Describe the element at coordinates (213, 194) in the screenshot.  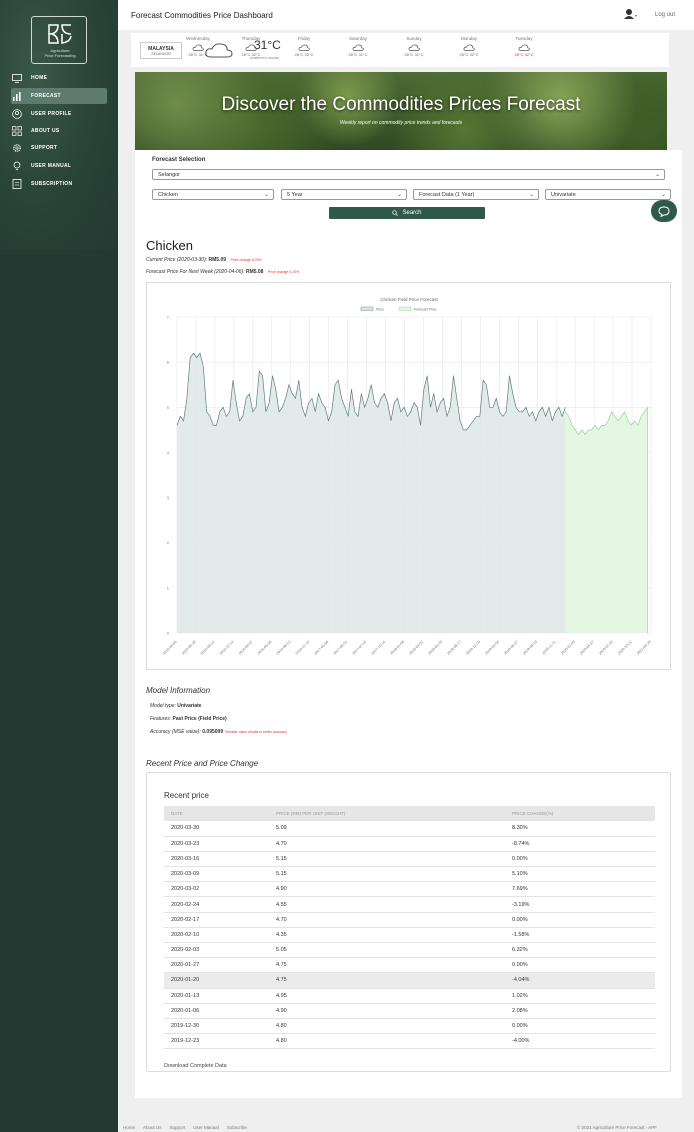
I see `commodity-select: Chicken ⌄` at that location.